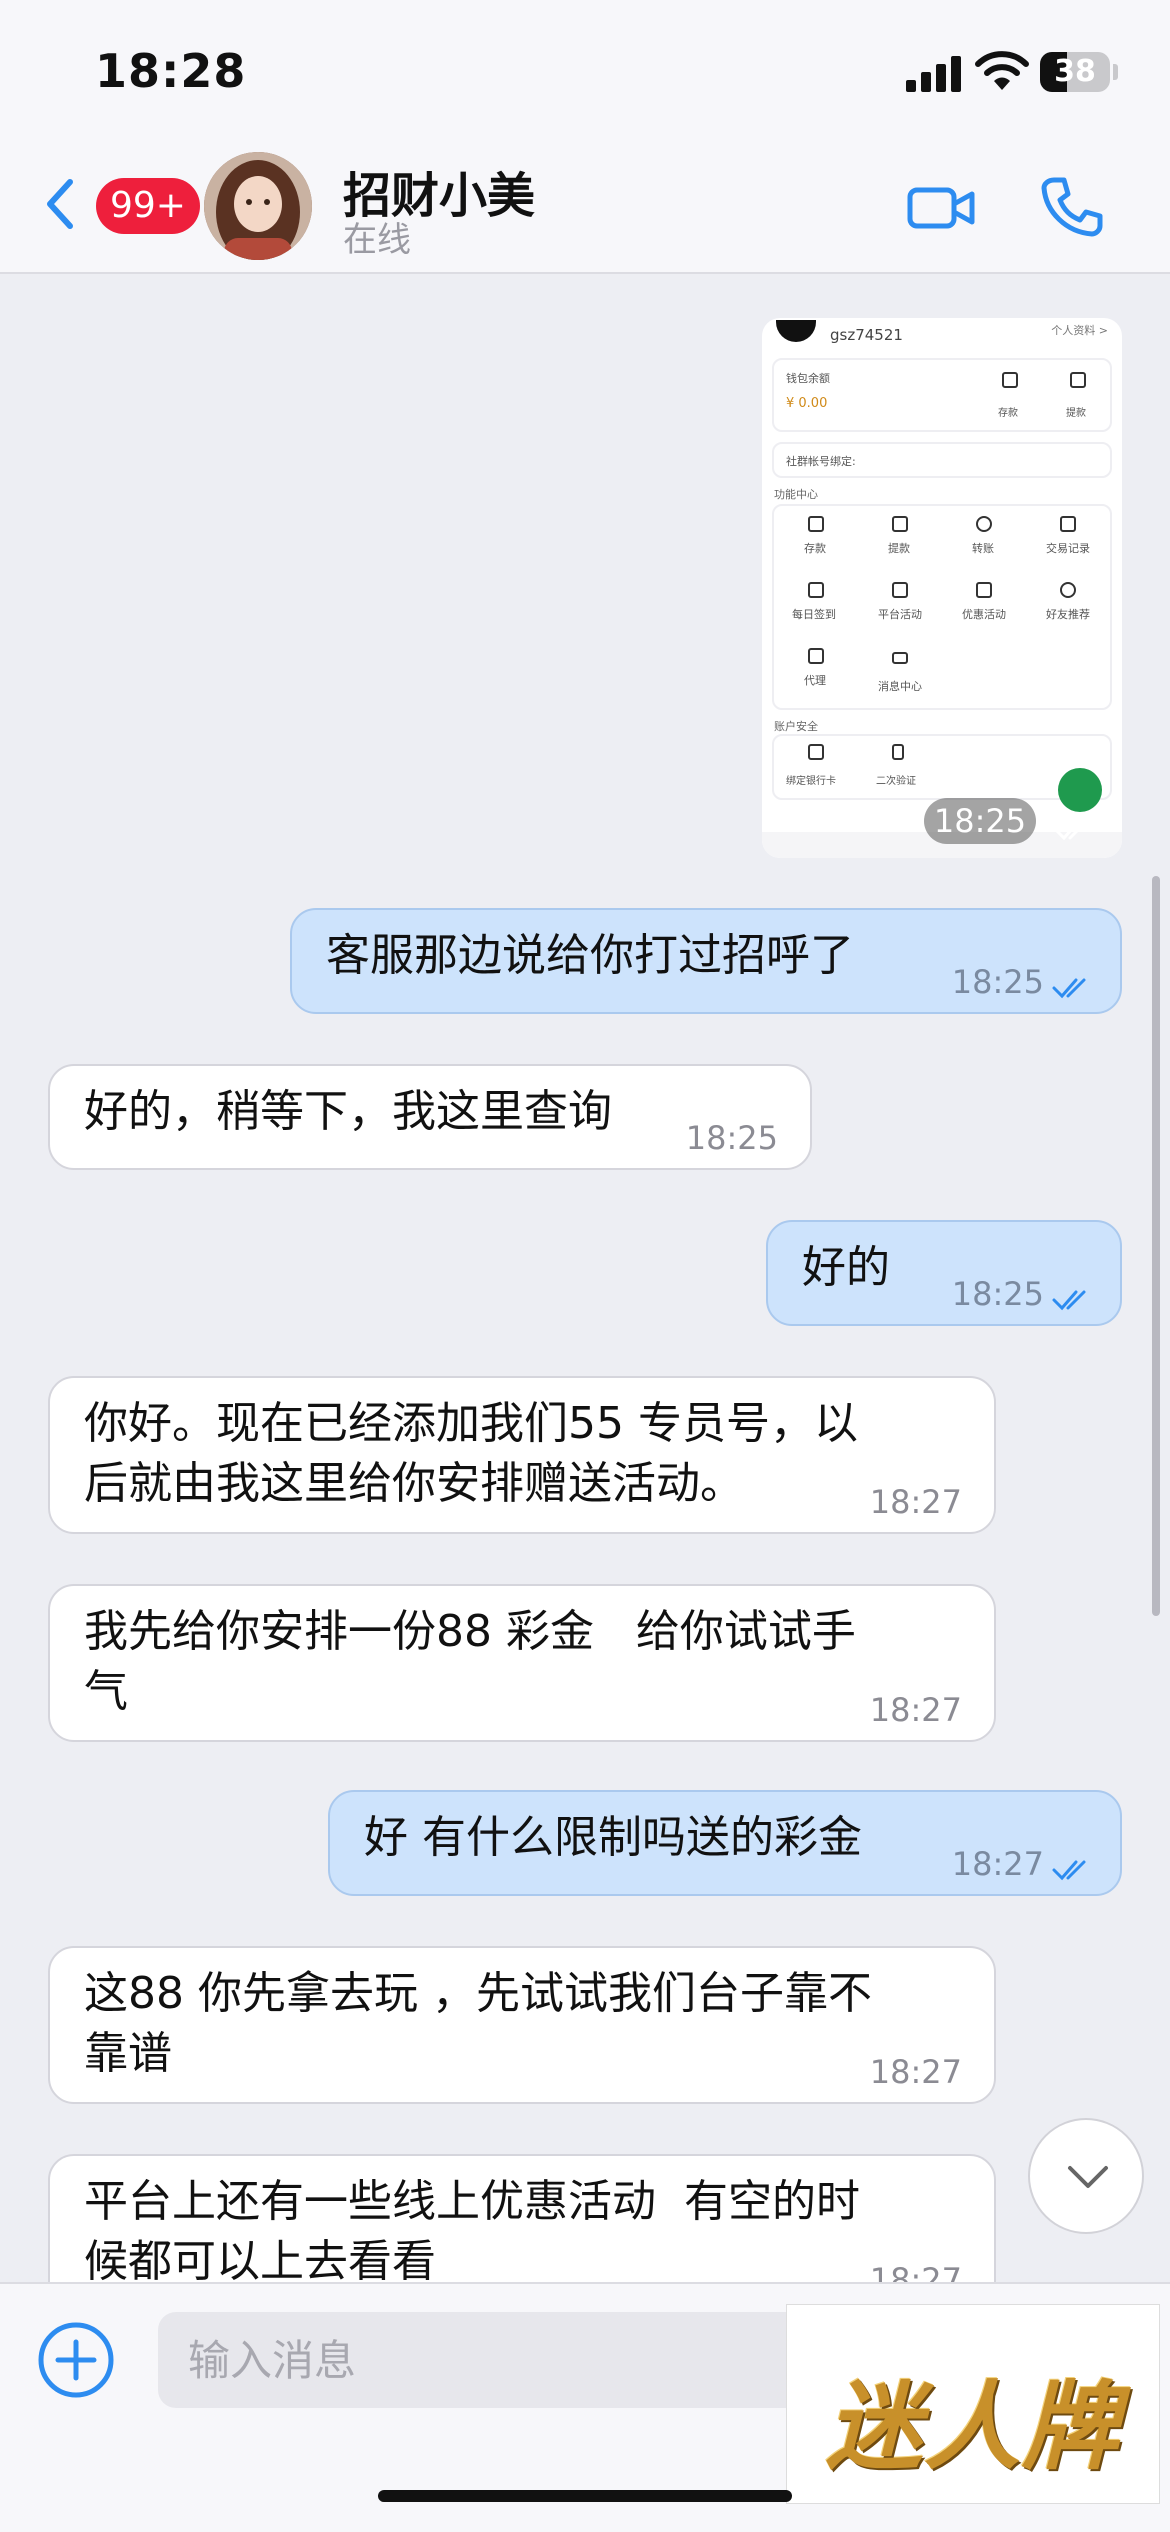 The image size is (1170, 2532). I want to click on security-label: 绑定银行卡, so click(811, 781).